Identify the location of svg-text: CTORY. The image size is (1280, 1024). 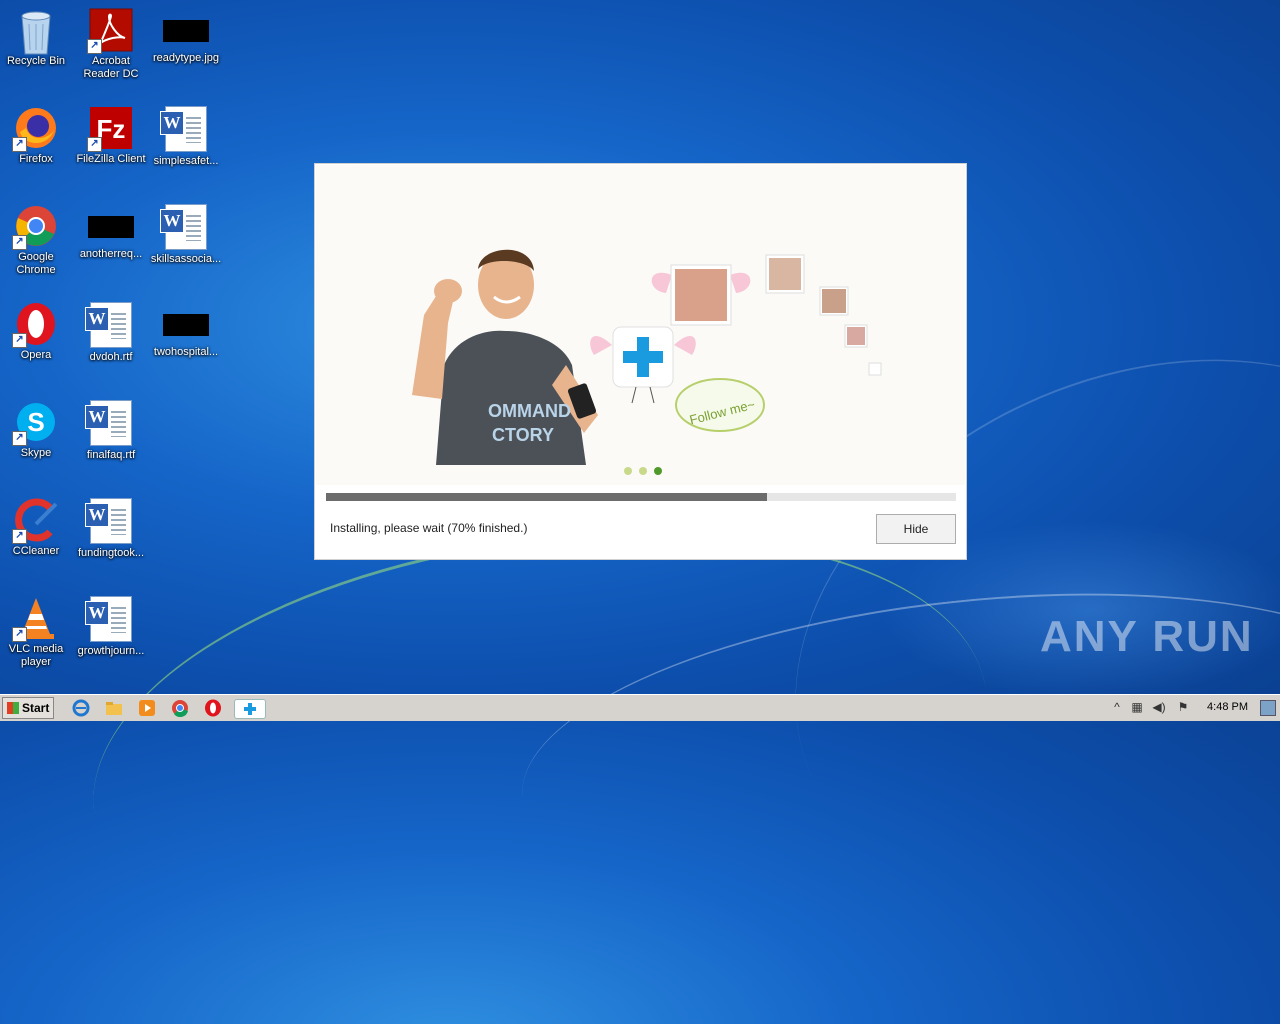
(523, 435).